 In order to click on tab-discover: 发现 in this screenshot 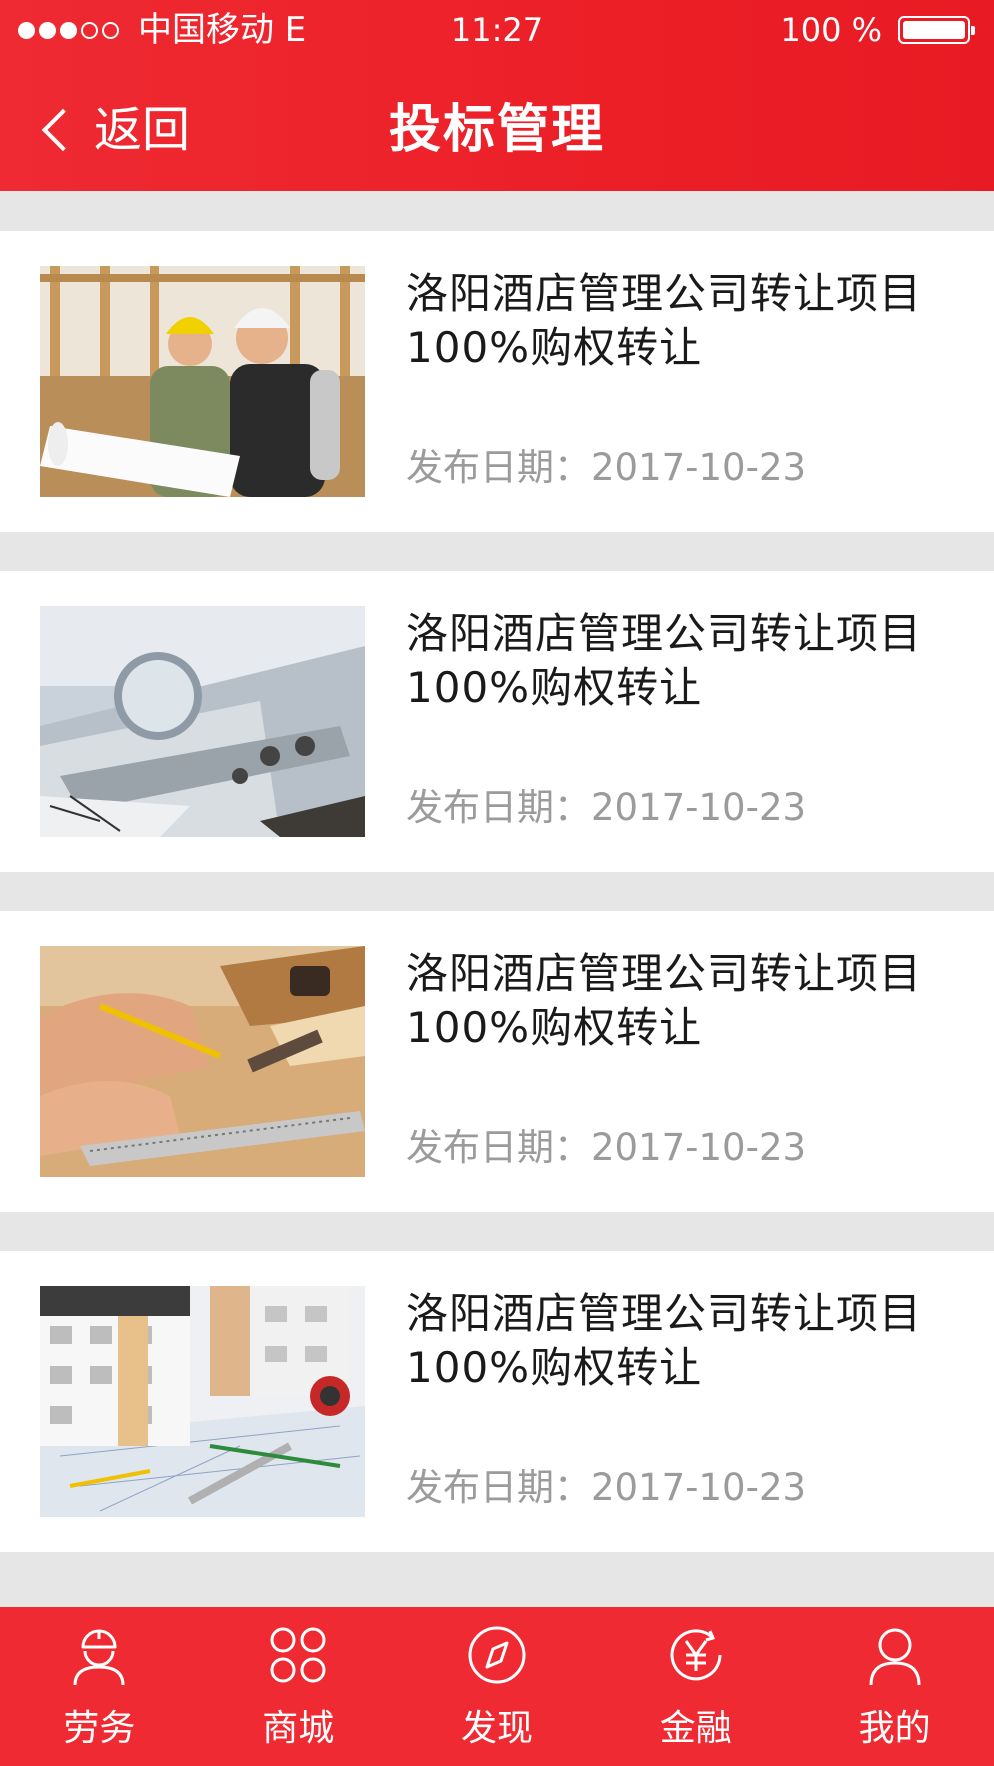, I will do `click(497, 1686)`.